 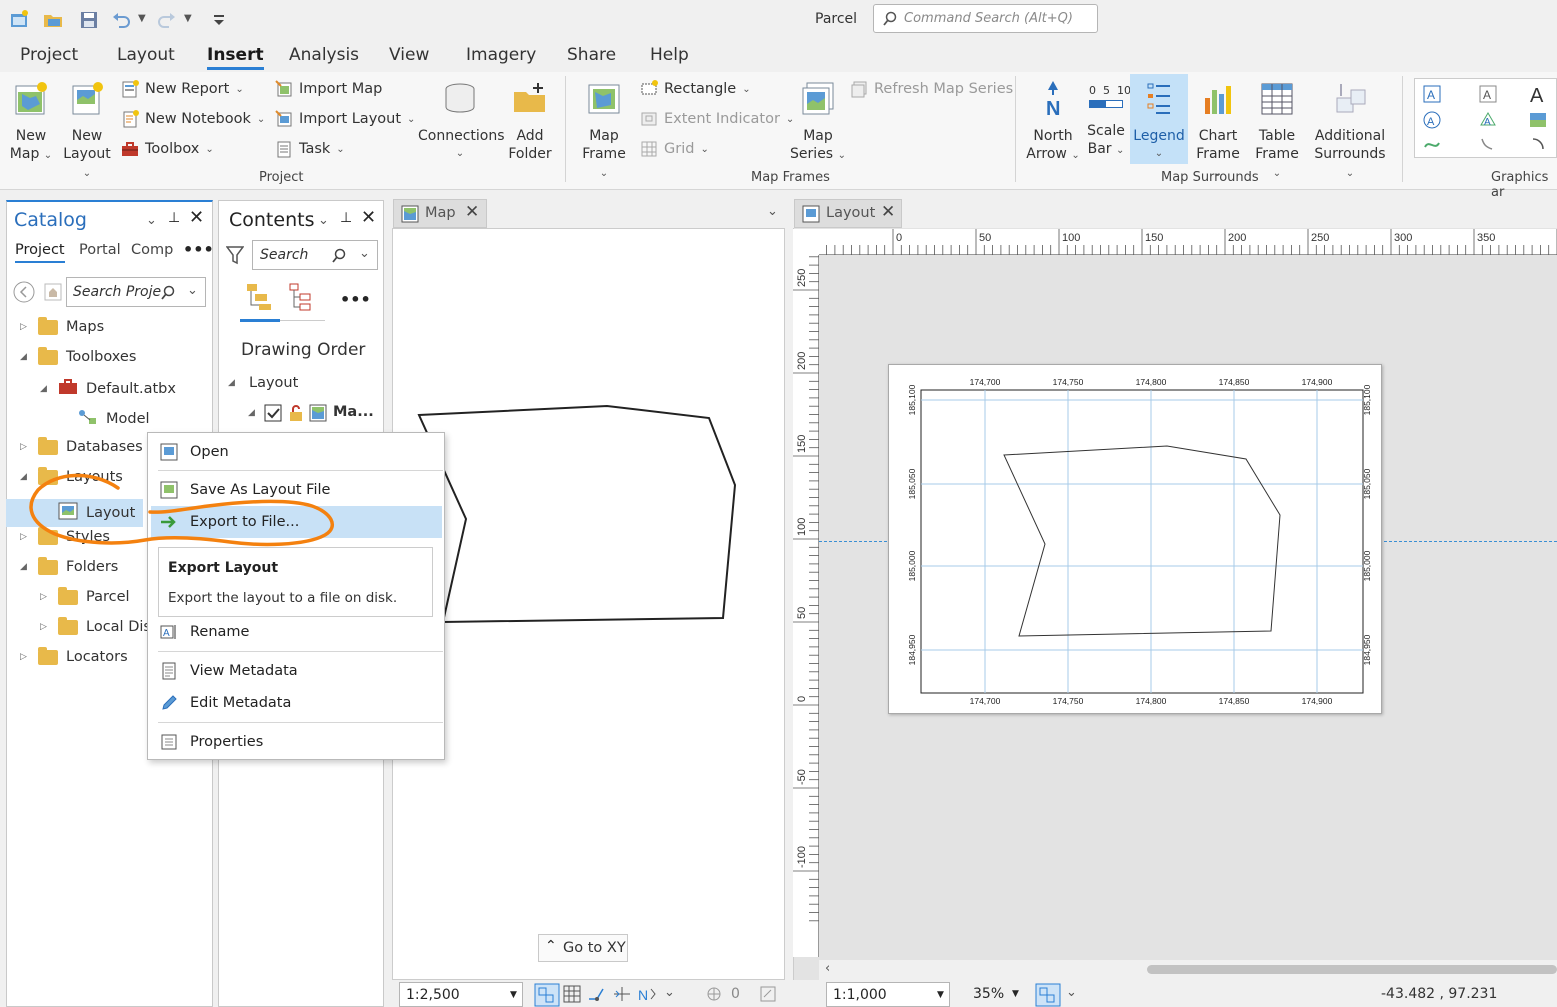 I want to click on curved-text-icon, so click(x=1432, y=144).